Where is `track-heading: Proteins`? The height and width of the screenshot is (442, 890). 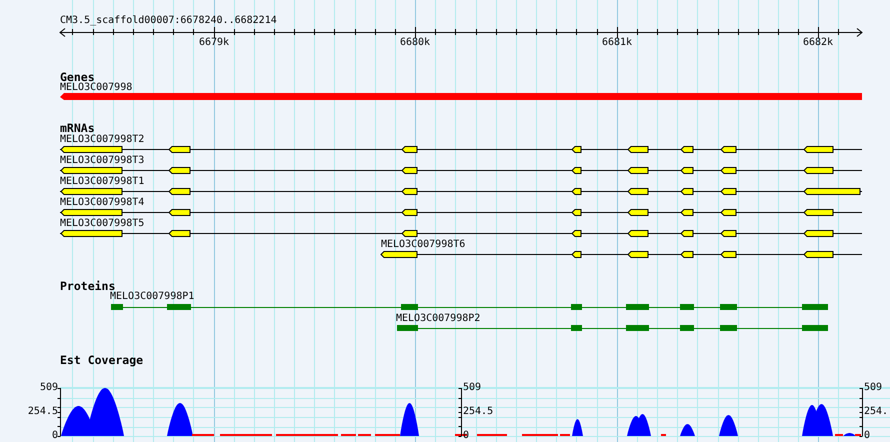 track-heading: Proteins is located at coordinates (88, 286).